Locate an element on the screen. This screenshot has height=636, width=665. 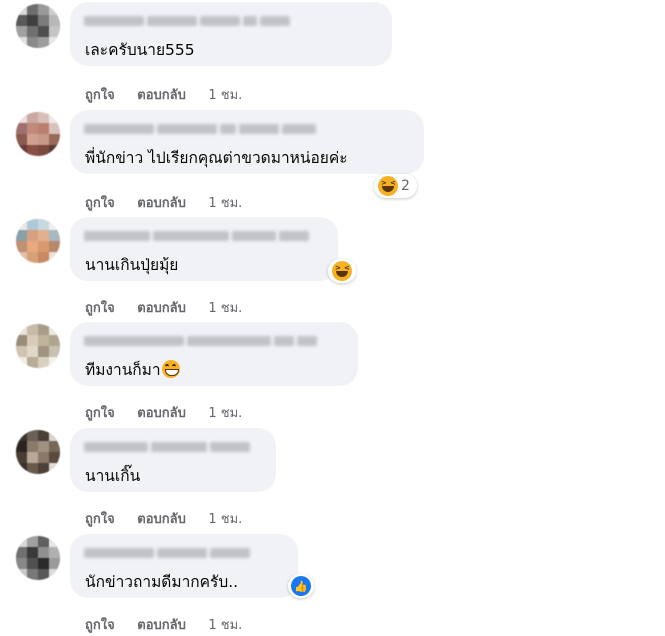
comment-bubble: พี่นักข่าว ไปเรียกคุณต่าขวดมาหน่อยค่ะ is located at coordinates (247, 142).